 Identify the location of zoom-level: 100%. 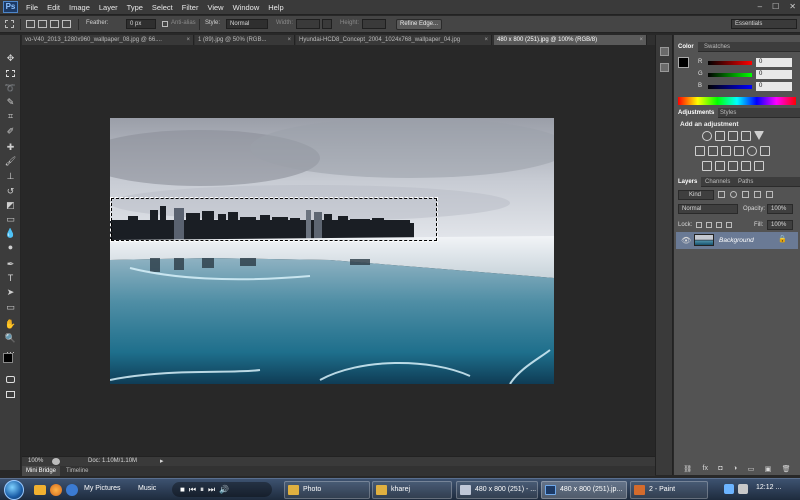
(35, 461).